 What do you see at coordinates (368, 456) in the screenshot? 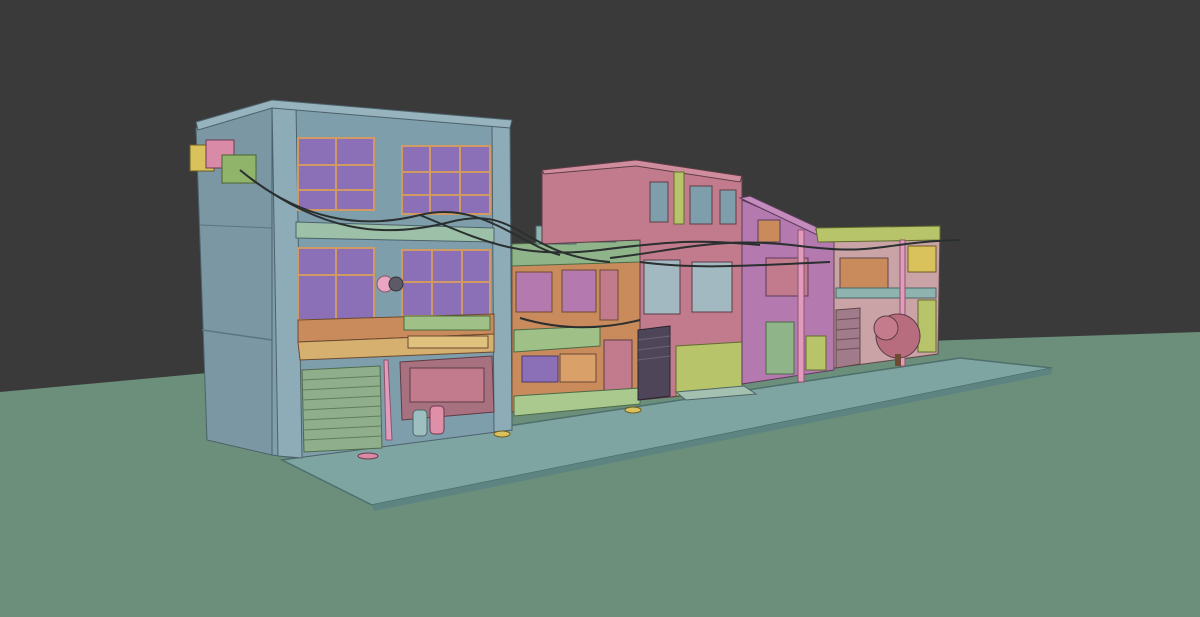
I see `manhole-cover` at bounding box center [368, 456].